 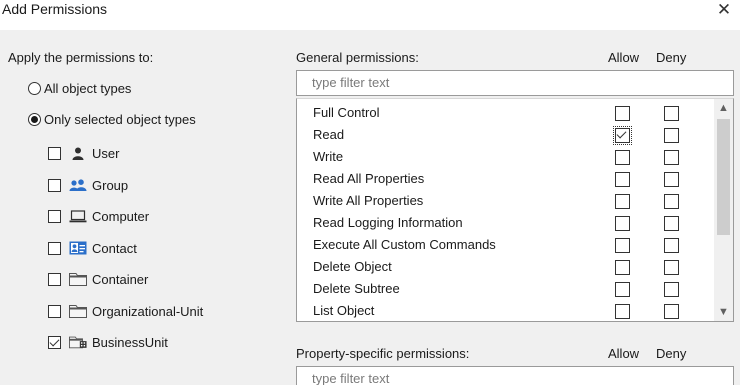 What do you see at coordinates (352, 266) in the screenshot?
I see `permission-name: Delete Object` at bounding box center [352, 266].